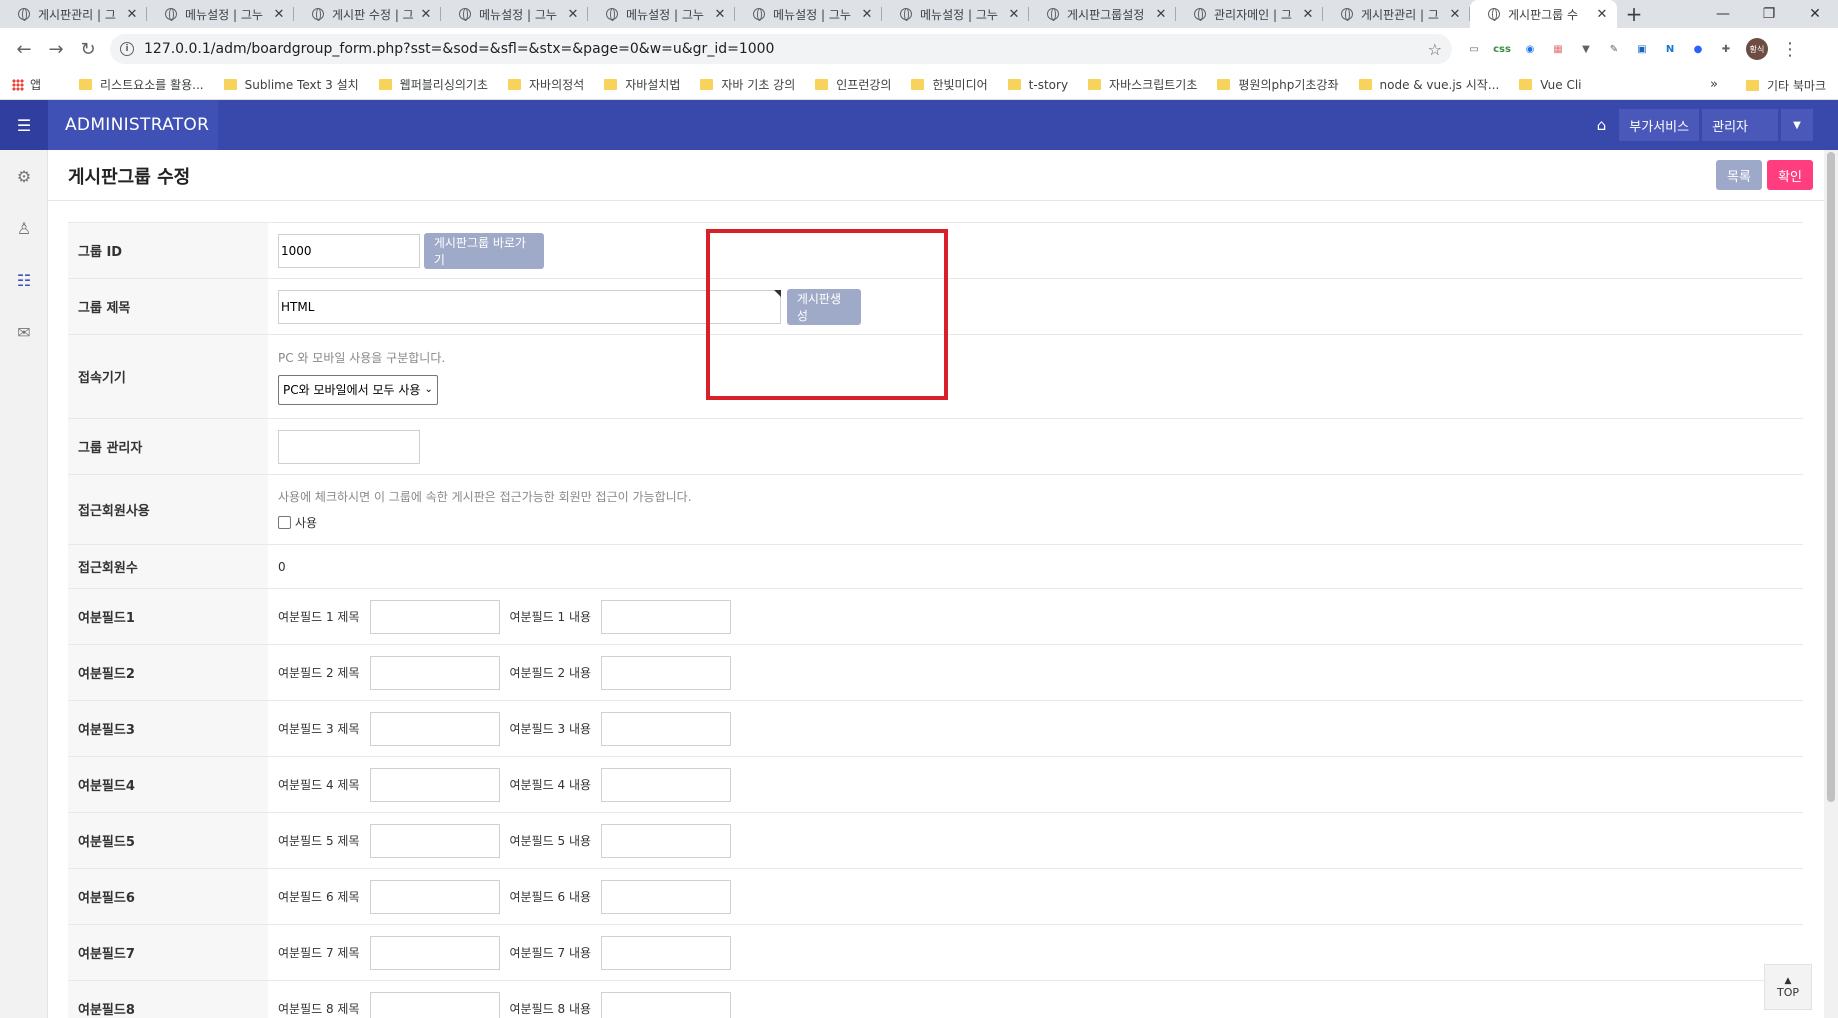 The image size is (1838, 1018). Describe the element at coordinates (1602, 125) in the screenshot. I see `home-icon: ⌂` at that location.